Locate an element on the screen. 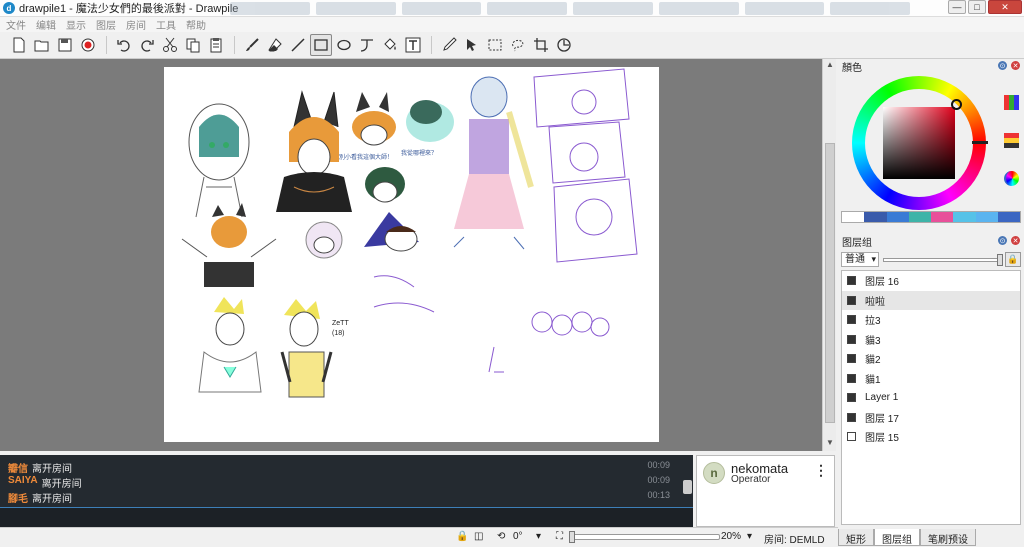 The height and width of the screenshot is (547, 1024). redo-icon is located at coordinates (147, 45).